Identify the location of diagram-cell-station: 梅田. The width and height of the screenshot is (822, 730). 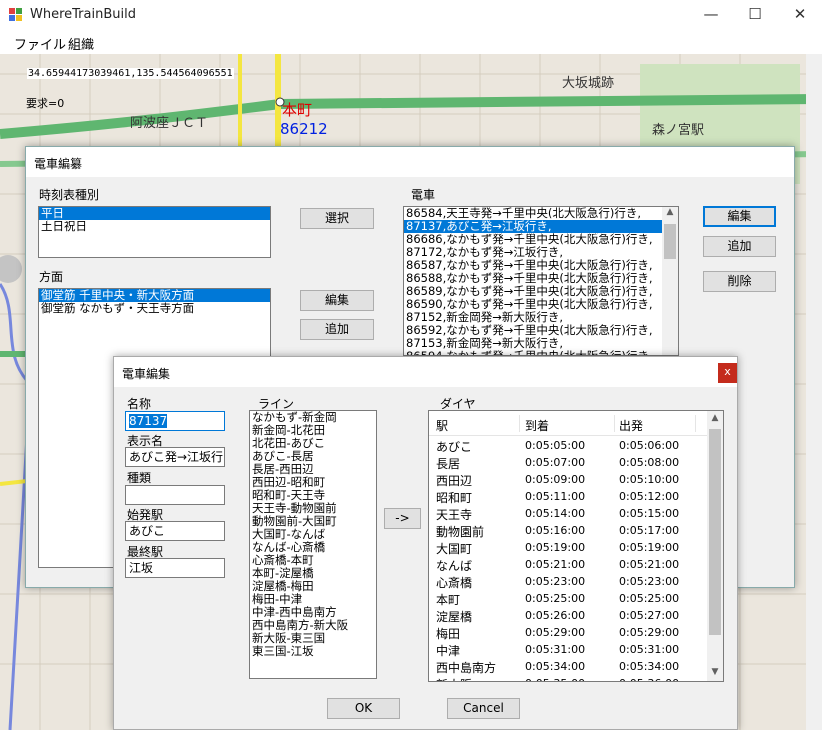
(448, 634).